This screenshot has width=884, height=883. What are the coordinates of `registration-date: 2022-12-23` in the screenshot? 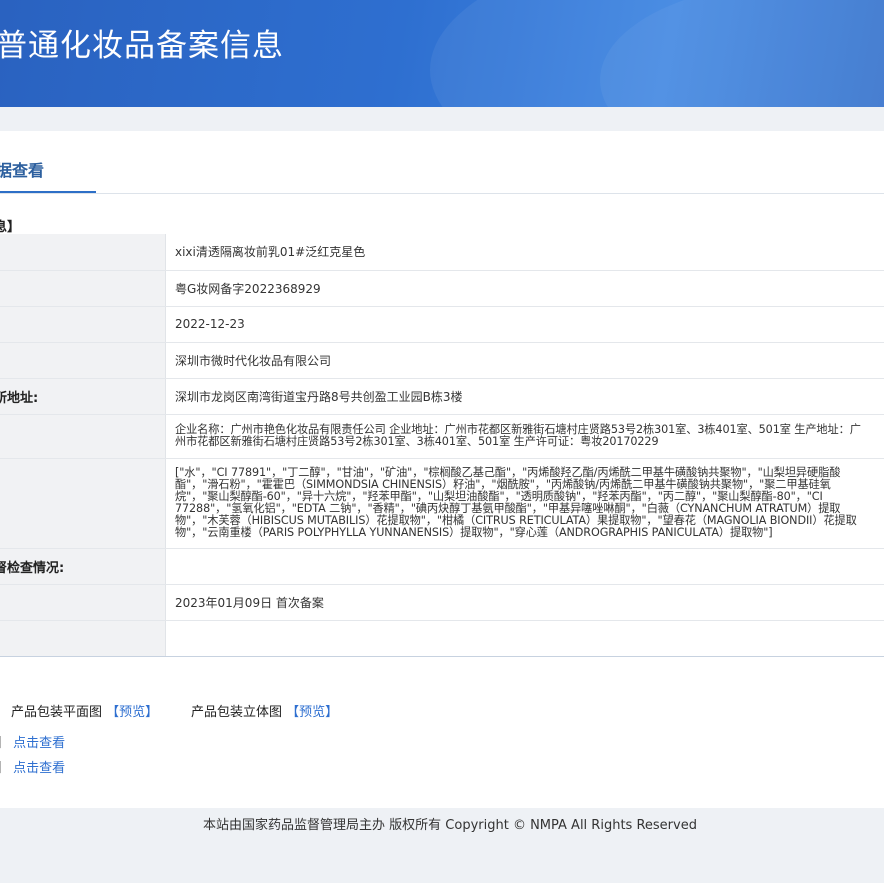 It's located at (210, 324).